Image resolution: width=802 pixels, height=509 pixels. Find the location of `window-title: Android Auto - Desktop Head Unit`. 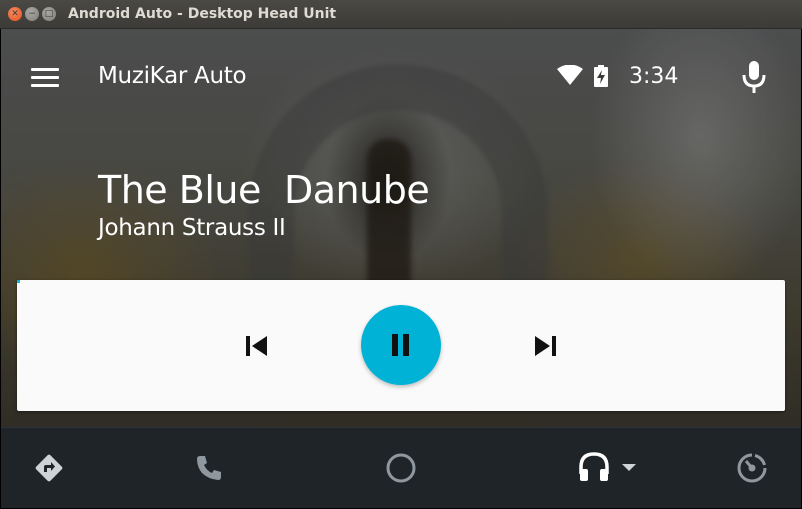

window-title: Android Auto - Desktop Head Unit is located at coordinates (202, 14).